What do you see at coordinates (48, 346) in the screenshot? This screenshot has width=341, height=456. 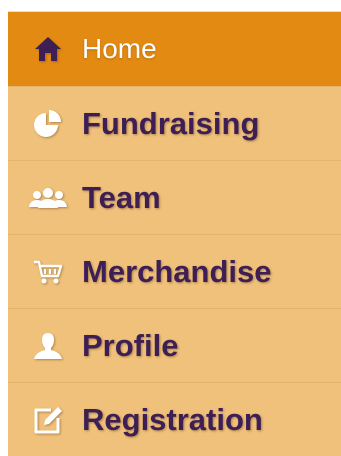 I see `user-icon` at bounding box center [48, 346].